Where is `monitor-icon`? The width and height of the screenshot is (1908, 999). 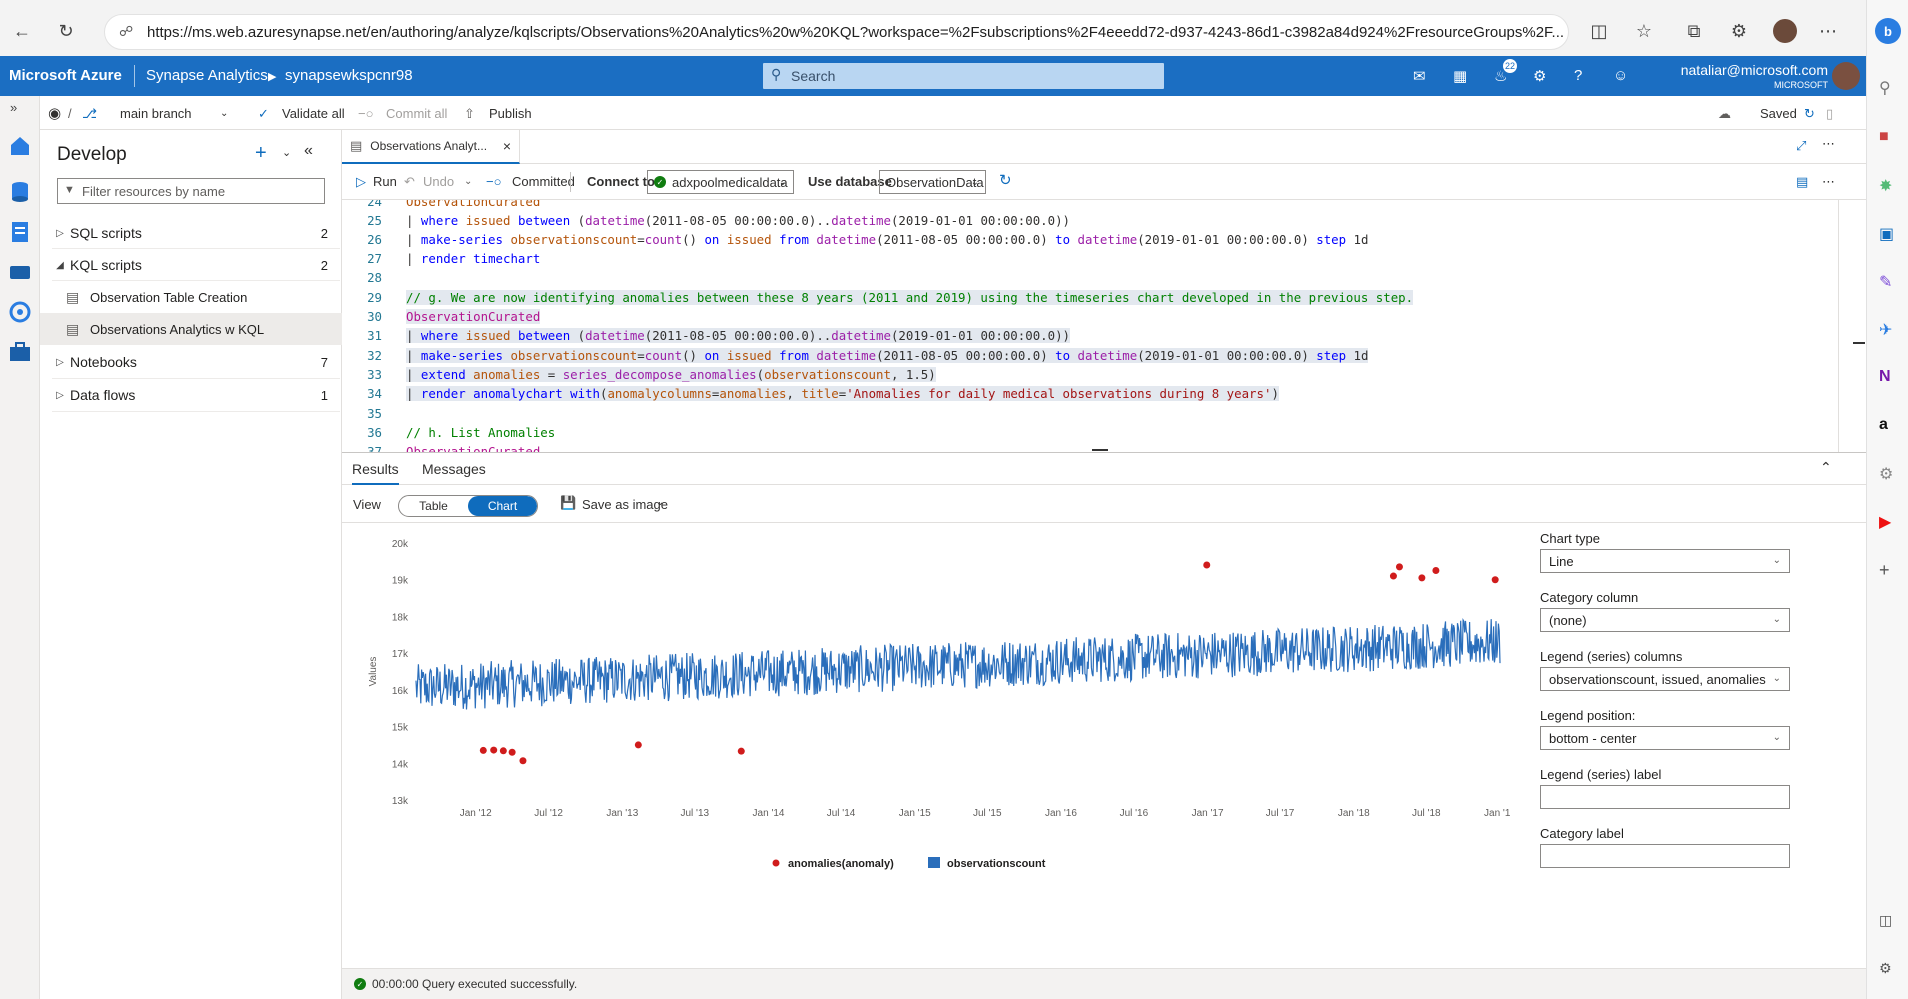
monitor-icon is located at coordinates (20, 312).